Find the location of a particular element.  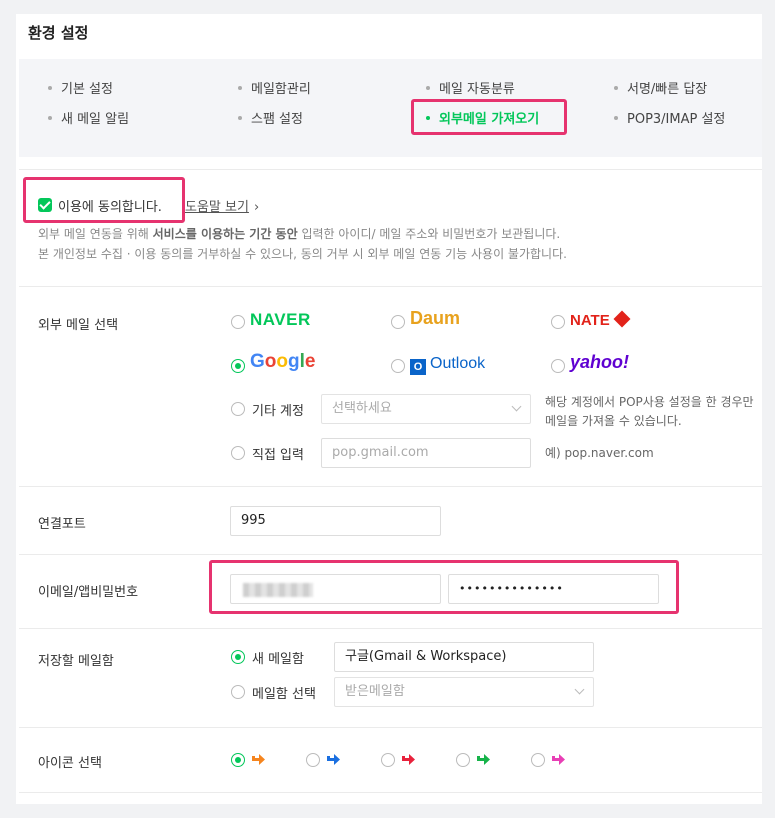

orange-arrow-icon is located at coordinates (258, 759).